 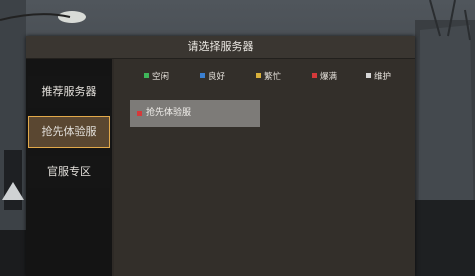 I want to click on status-full-icon, so click(x=314, y=75).